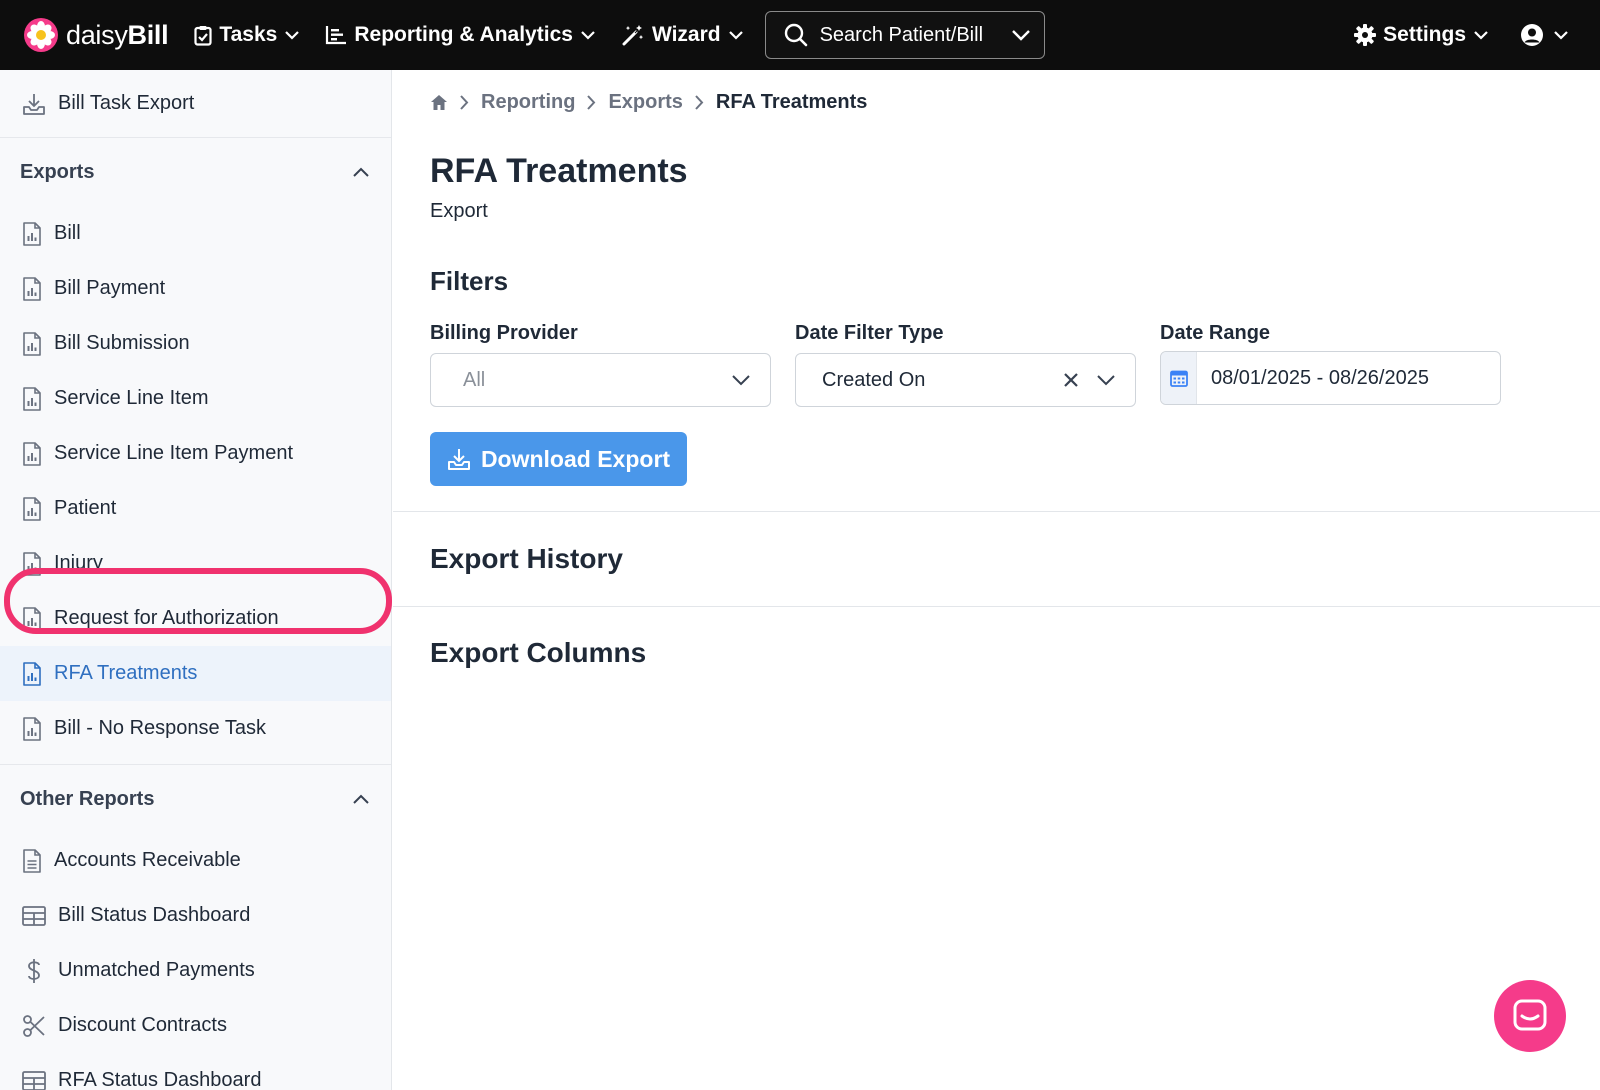  What do you see at coordinates (1365, 35) in the screenshot?
I see `gear-icon` at bounding box center [1365, 35].